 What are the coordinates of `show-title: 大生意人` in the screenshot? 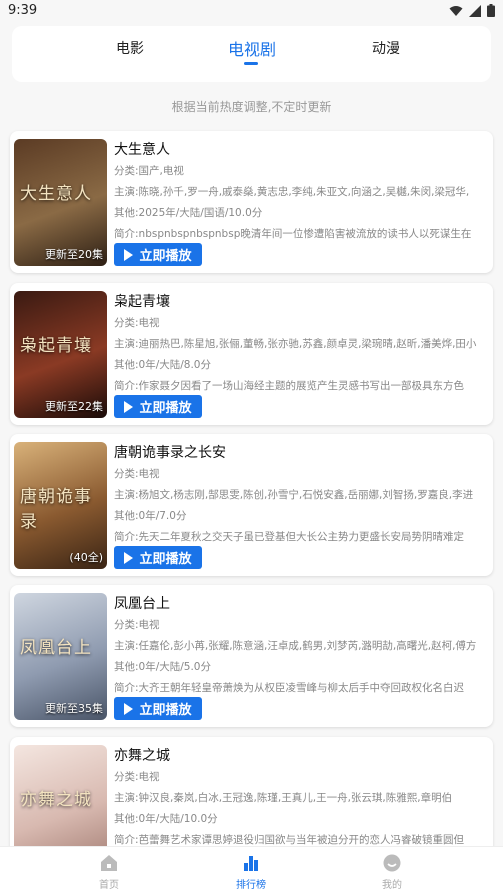 It's located at (300, 150).